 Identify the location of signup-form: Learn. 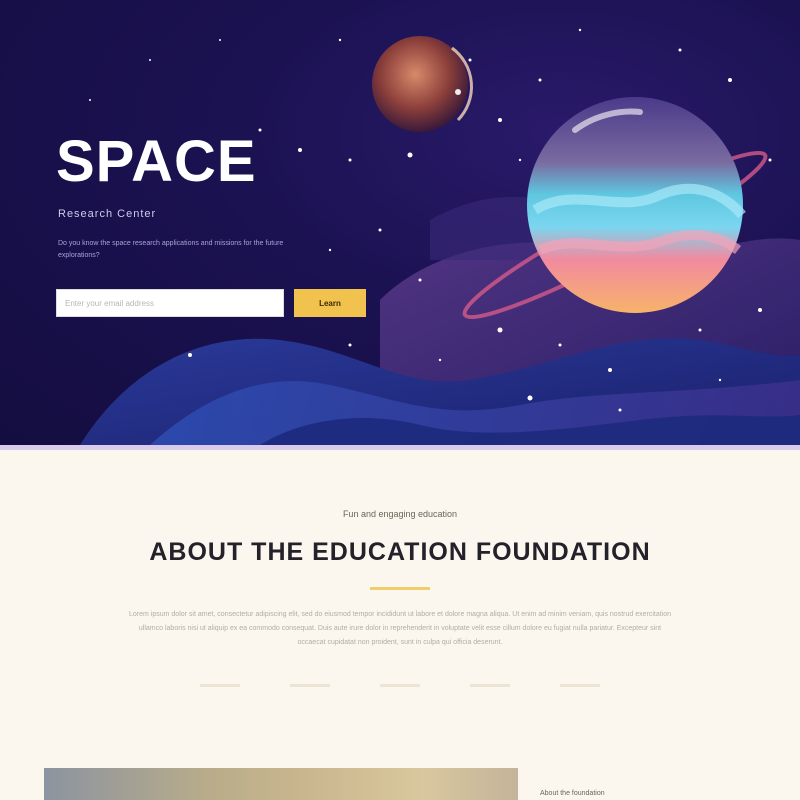
(211, 303).